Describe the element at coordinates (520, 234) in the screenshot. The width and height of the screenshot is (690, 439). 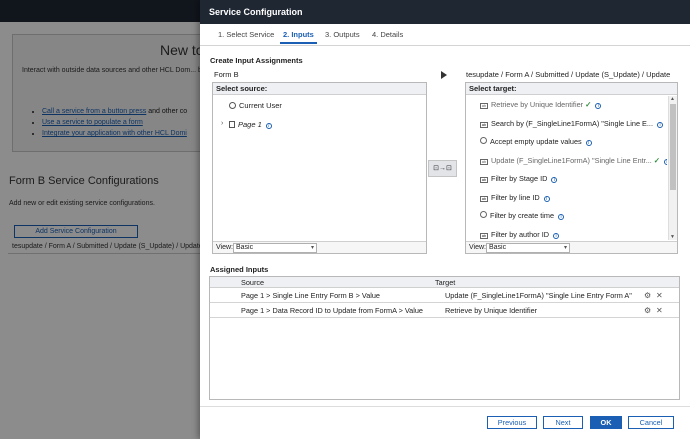
I see `target-item-label: Filter by author ID` at that location.